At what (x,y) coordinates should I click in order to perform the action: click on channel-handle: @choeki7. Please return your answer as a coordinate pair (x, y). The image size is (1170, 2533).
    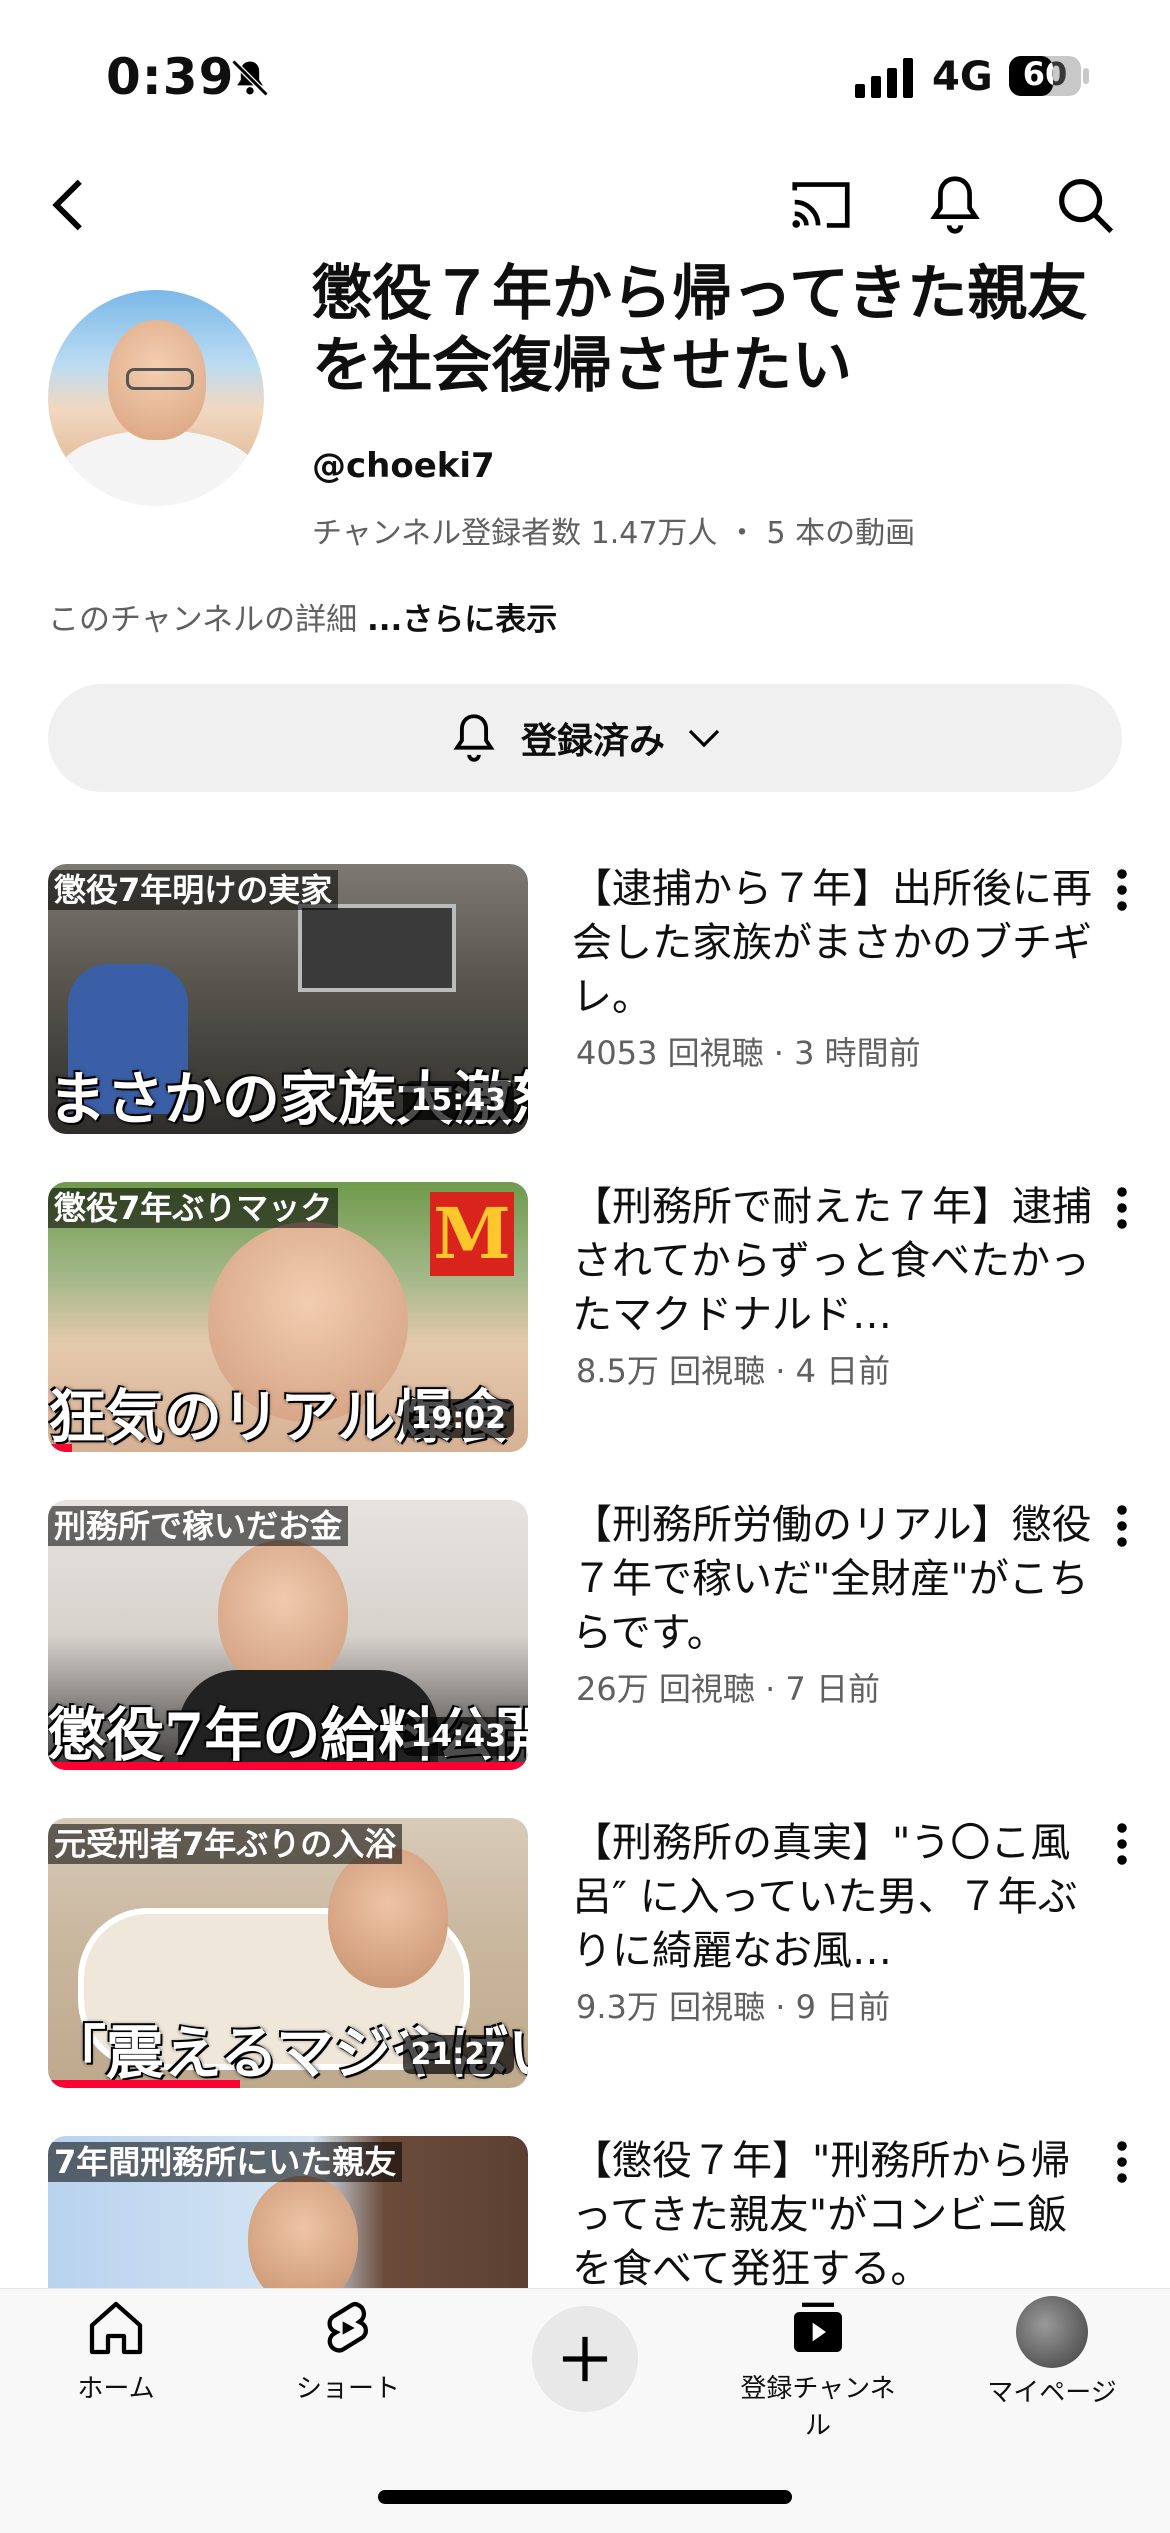
    Looking at the image, I should click on (403, 466).